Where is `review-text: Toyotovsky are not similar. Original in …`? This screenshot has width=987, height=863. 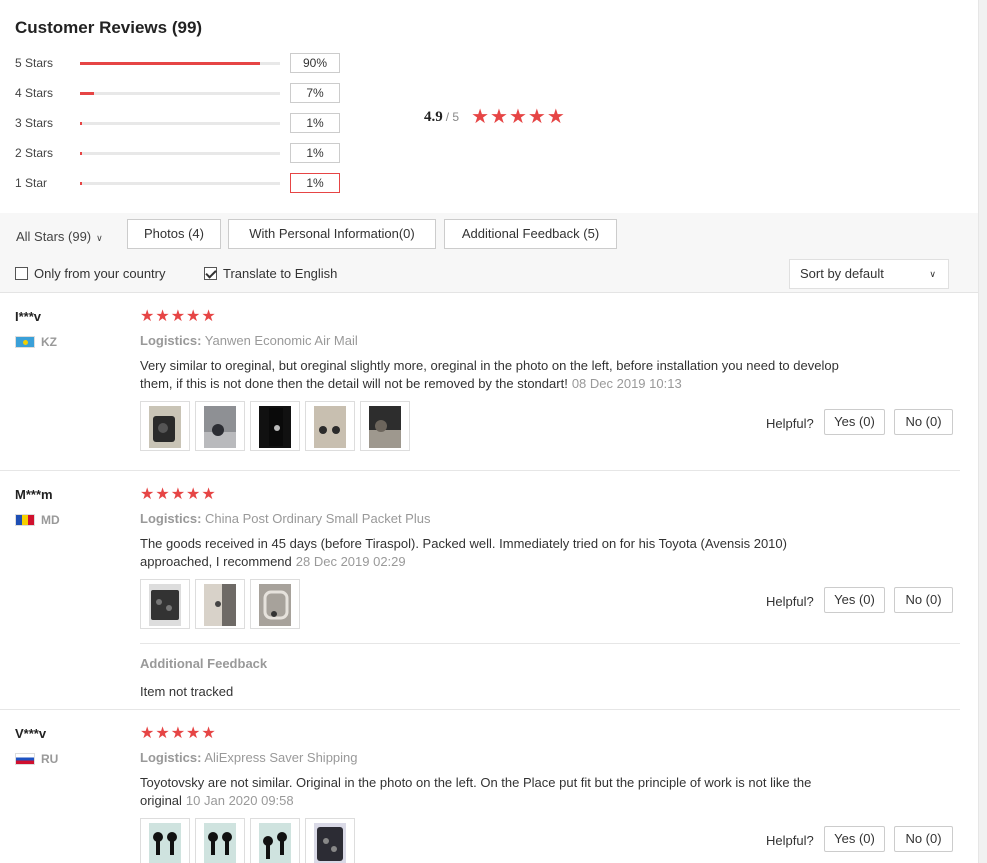 review-text: Toyotovsky are not similar. Original in … is located at coordinates (500, 792).